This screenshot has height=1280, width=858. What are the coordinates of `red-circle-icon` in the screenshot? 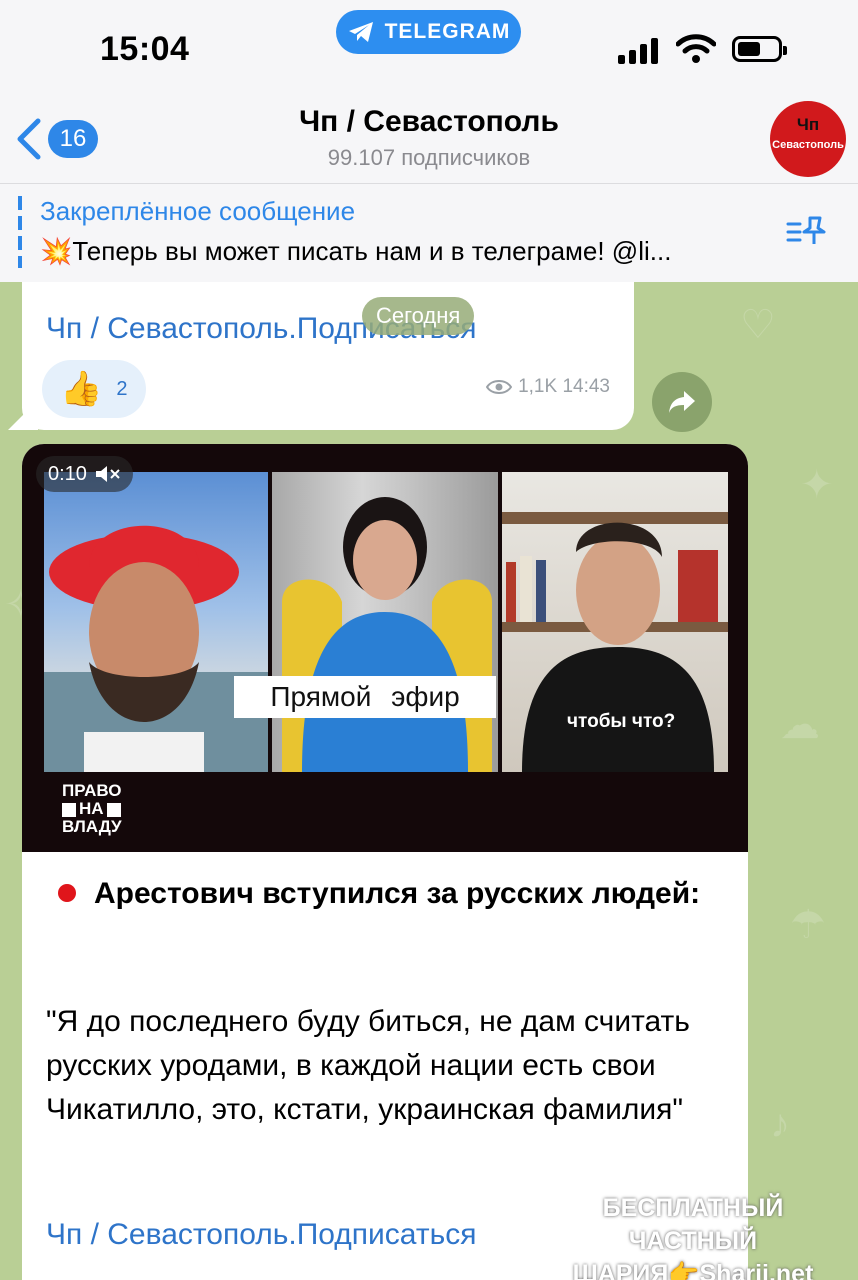 It's located at (67, 893).